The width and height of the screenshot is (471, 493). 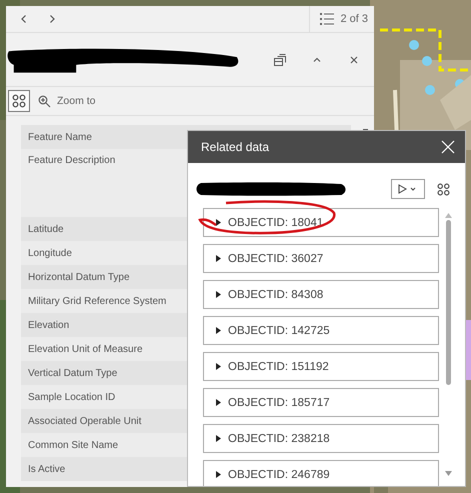 I want to click on field-label: Is Active, so click(x=47, y=469).